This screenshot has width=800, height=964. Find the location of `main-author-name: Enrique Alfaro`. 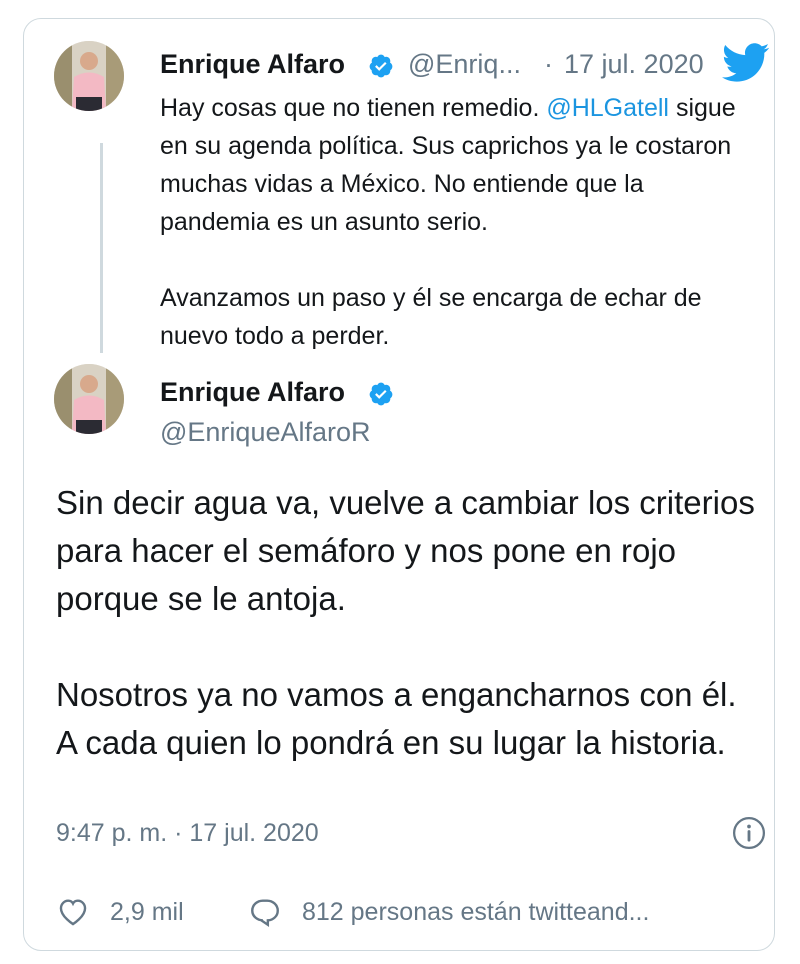

main-author-name: Enrique Alfaro is located at coordinates (252, 392).